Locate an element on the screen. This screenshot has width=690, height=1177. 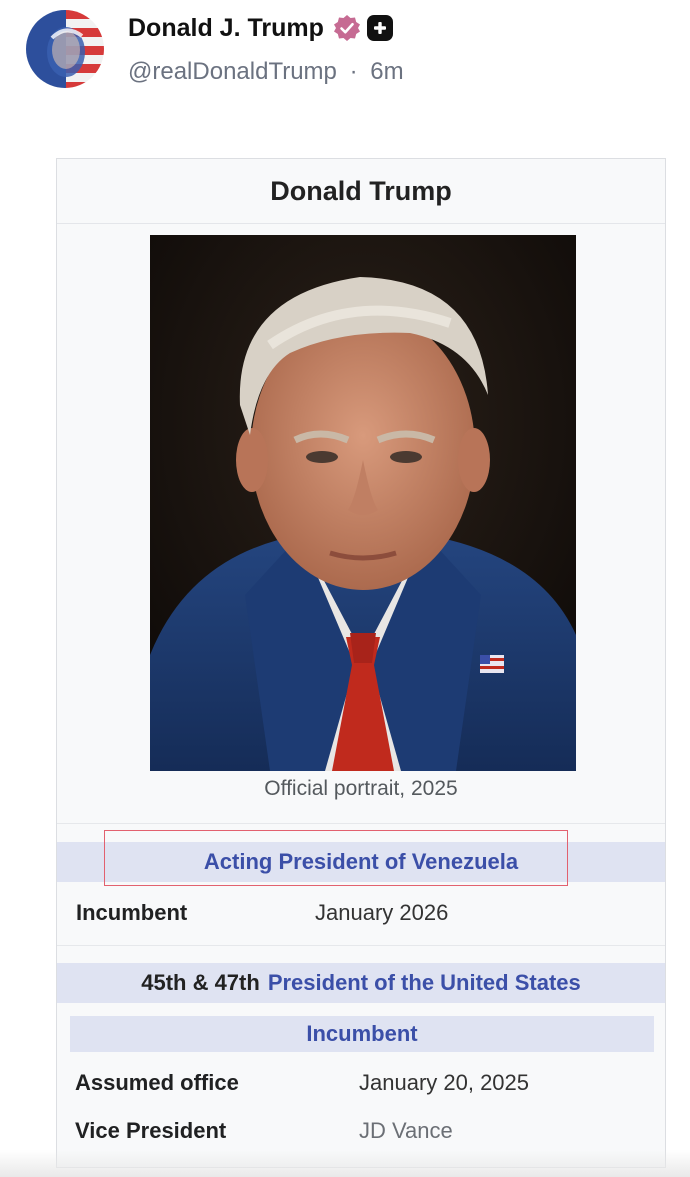
incumbent-sub-header: Incumbent is located at coordinates (362, 1034).